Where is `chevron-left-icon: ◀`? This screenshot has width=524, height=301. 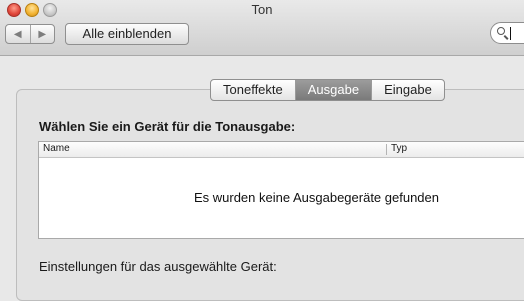
chevron-left-icon: ◀ is located at coordinates (17, 34).